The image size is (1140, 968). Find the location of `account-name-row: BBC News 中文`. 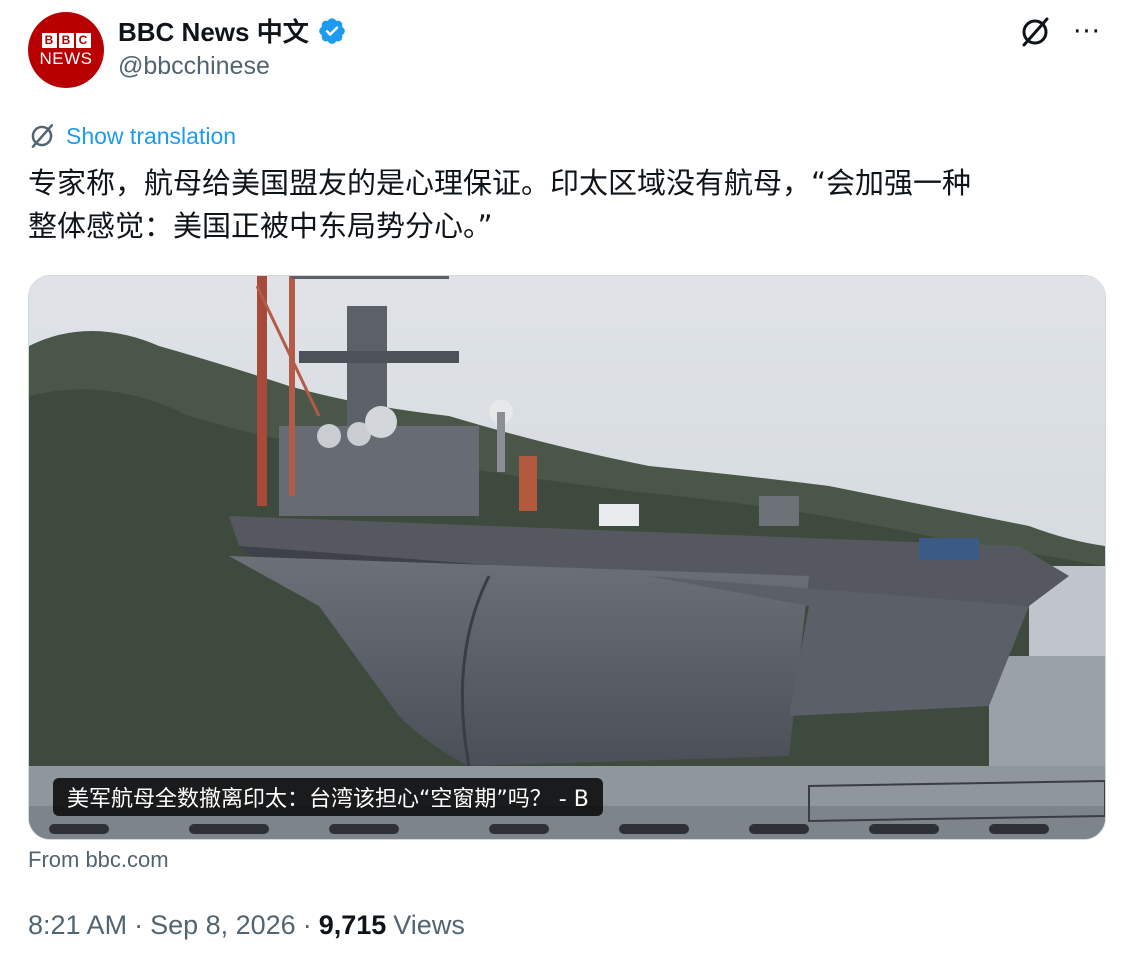

account-name-row: BBC News 中文 is located at coordinates (232, 30).